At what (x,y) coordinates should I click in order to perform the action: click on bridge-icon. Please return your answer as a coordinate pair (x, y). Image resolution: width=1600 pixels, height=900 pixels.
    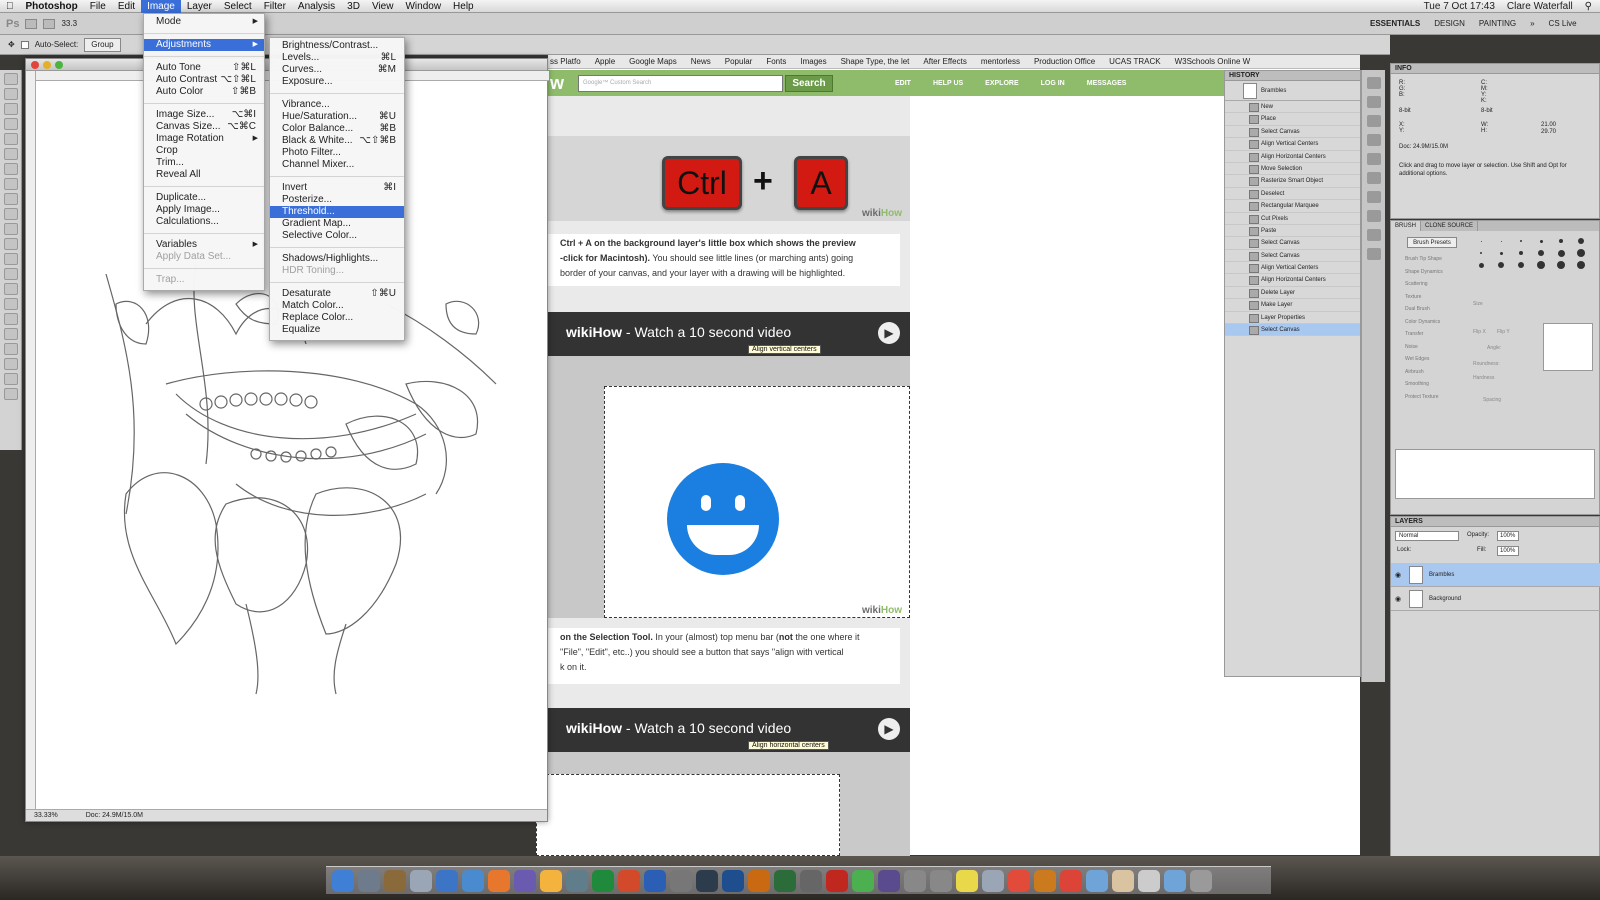
    Looking at the image, I should click on (31, 23).